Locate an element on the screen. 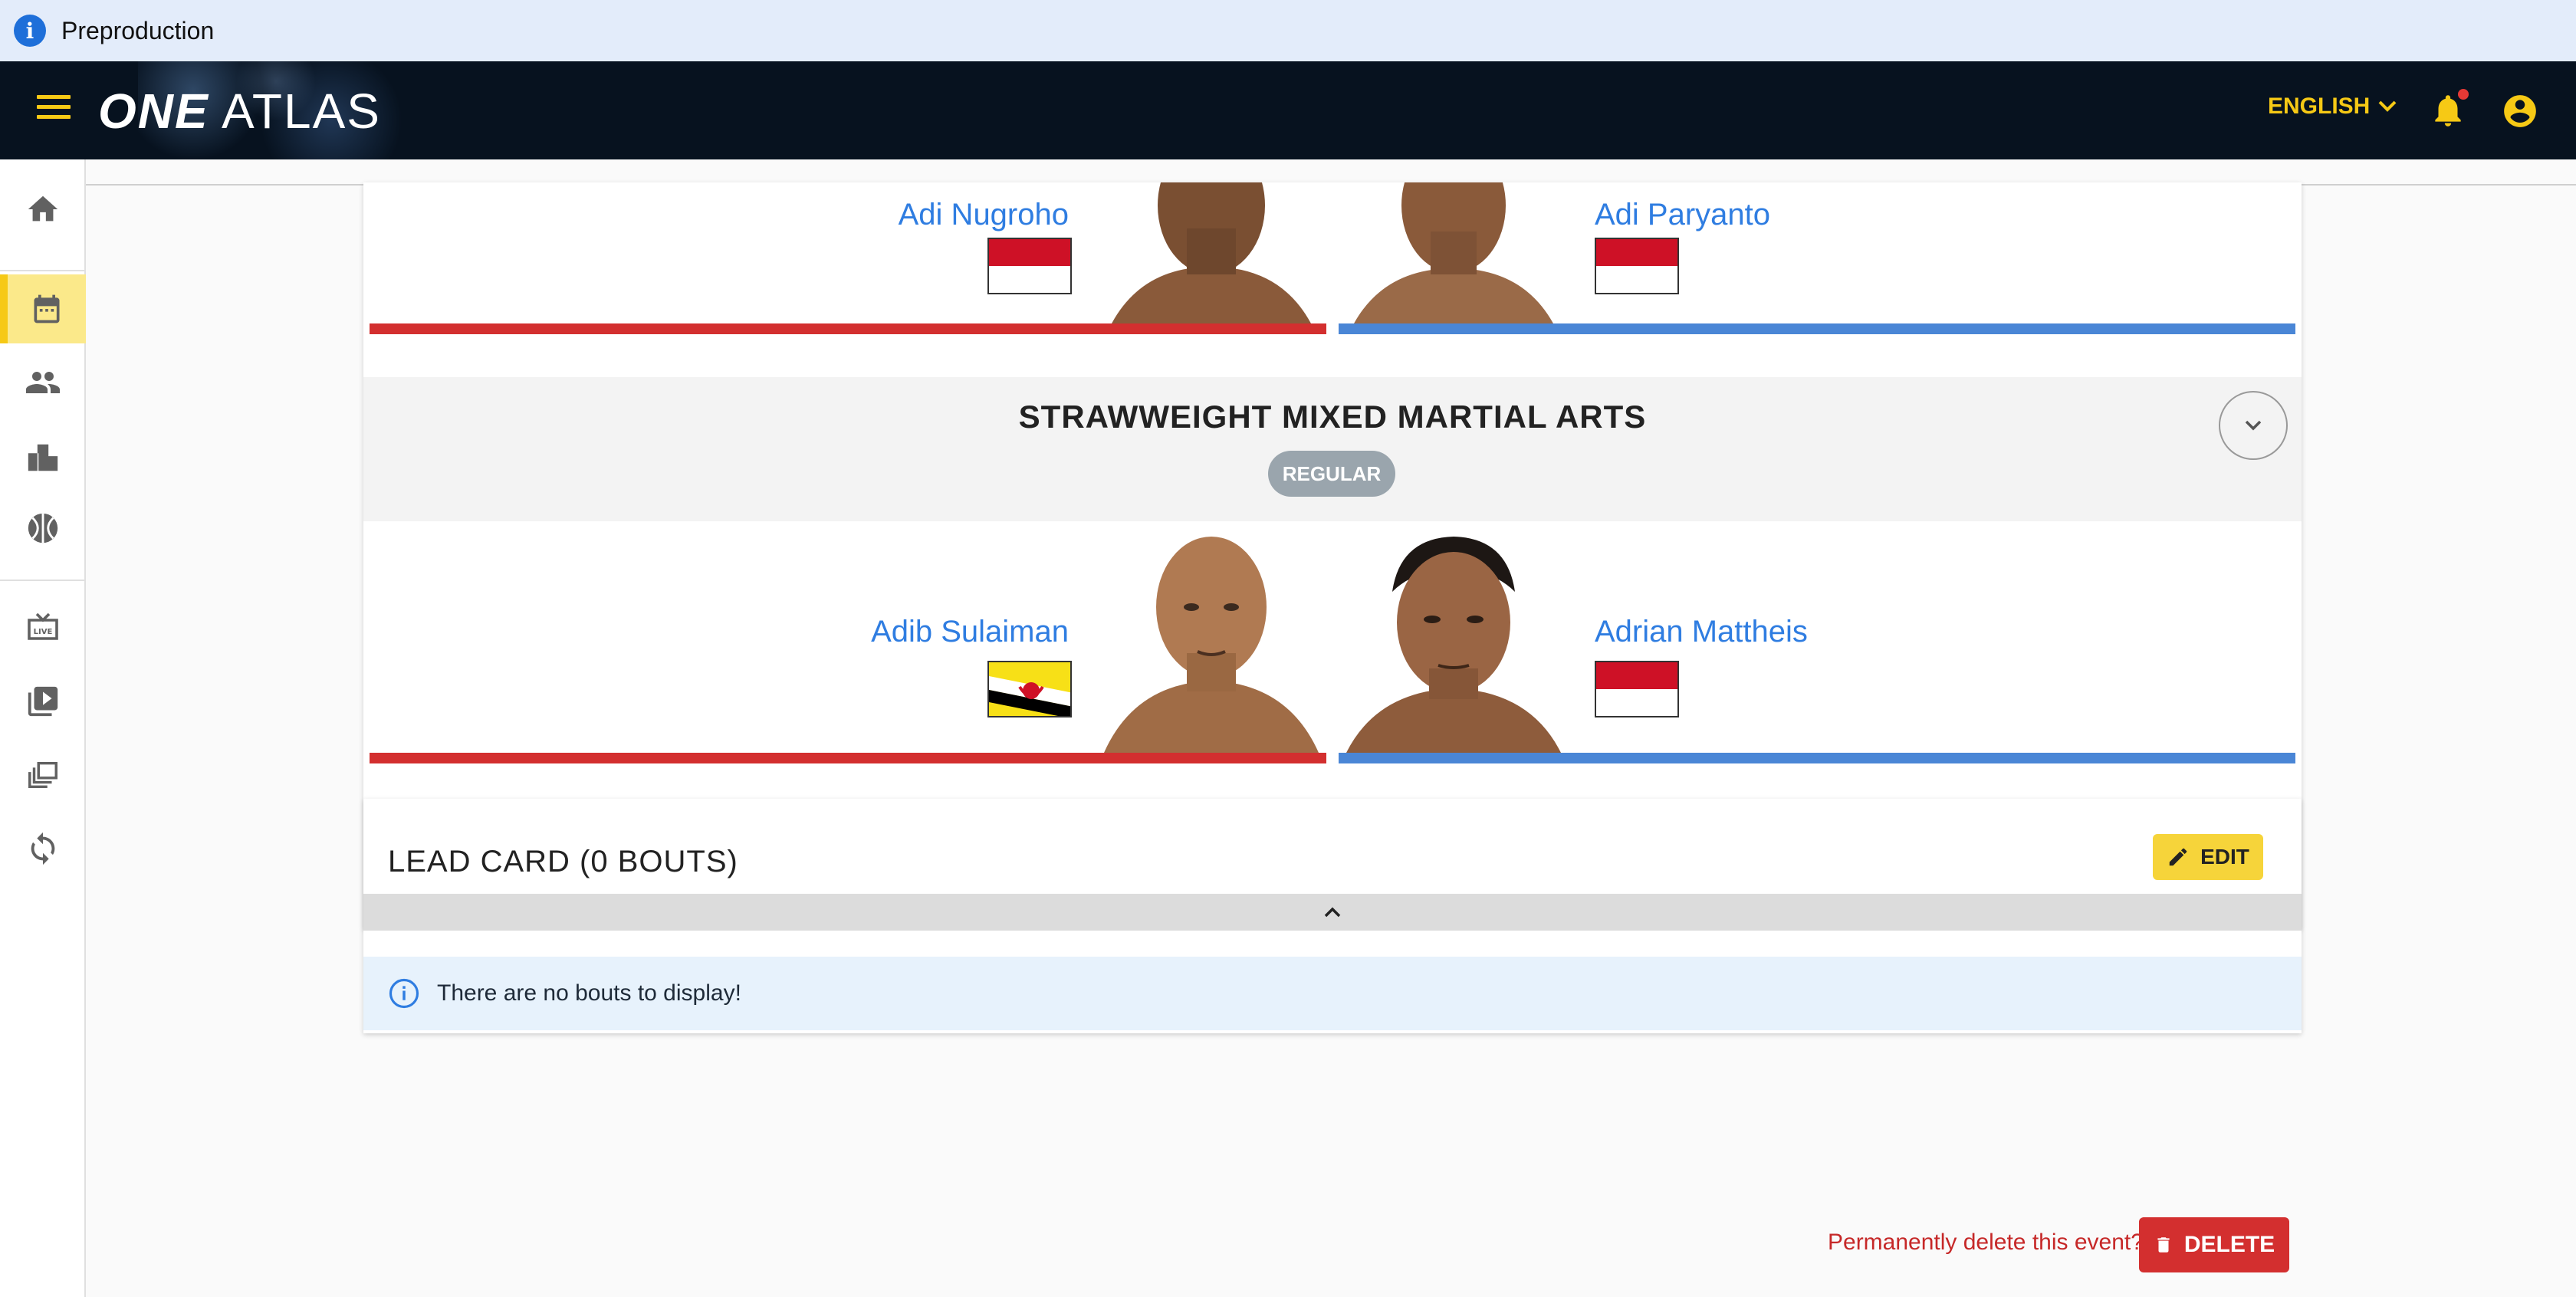  menu-icon is located at coordinates (54, 110).